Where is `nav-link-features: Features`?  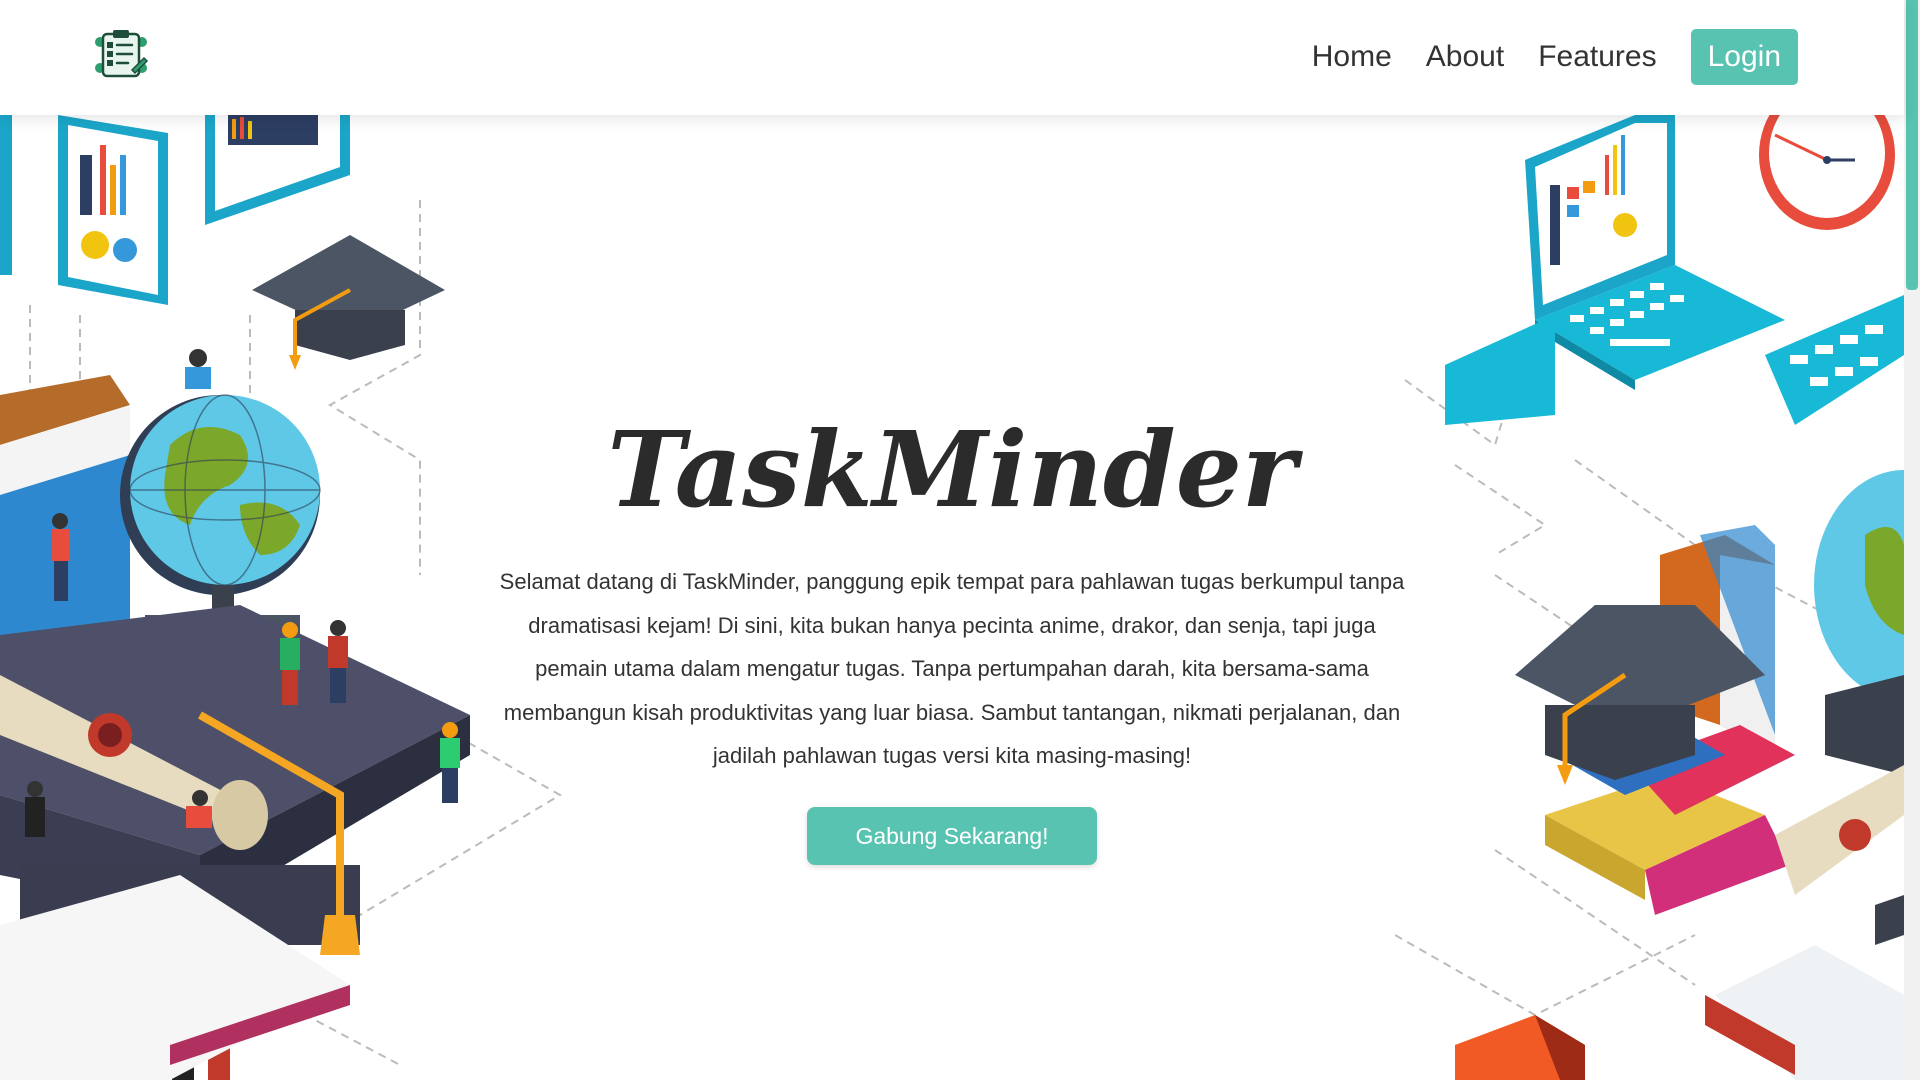
nav-link-features: Features is located at coordinates (1597, 57).